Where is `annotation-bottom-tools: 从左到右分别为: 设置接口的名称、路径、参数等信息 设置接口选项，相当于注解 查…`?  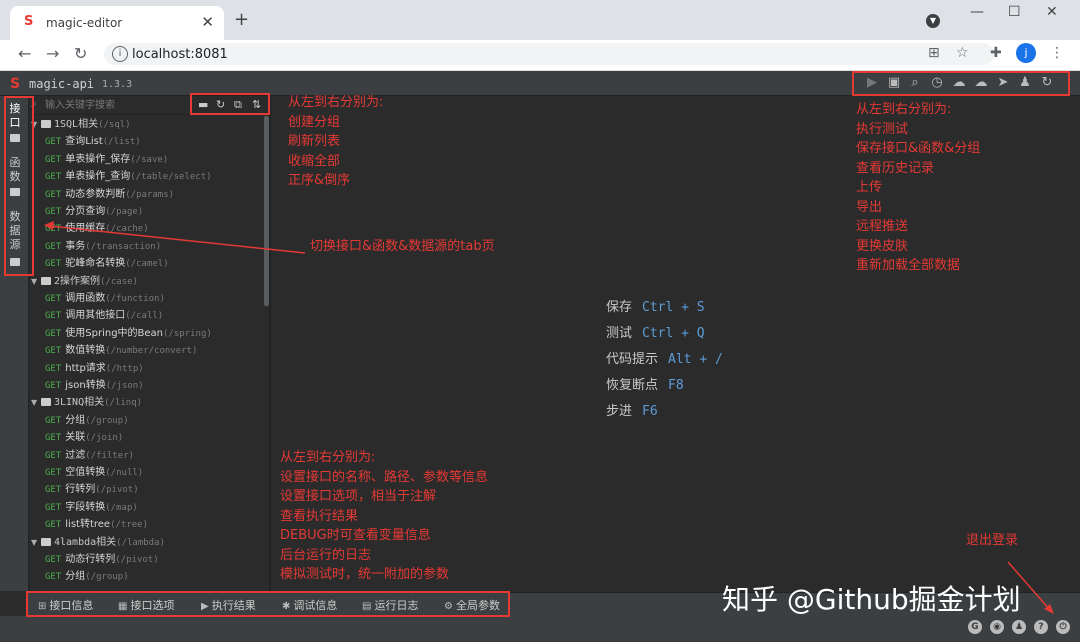
annotation-bottom-tools: 从左到右分别为: 设置接口的名称、路径、参数等信息 设置接口选项，相当于注解 查… is located at coordinates (384, 516).